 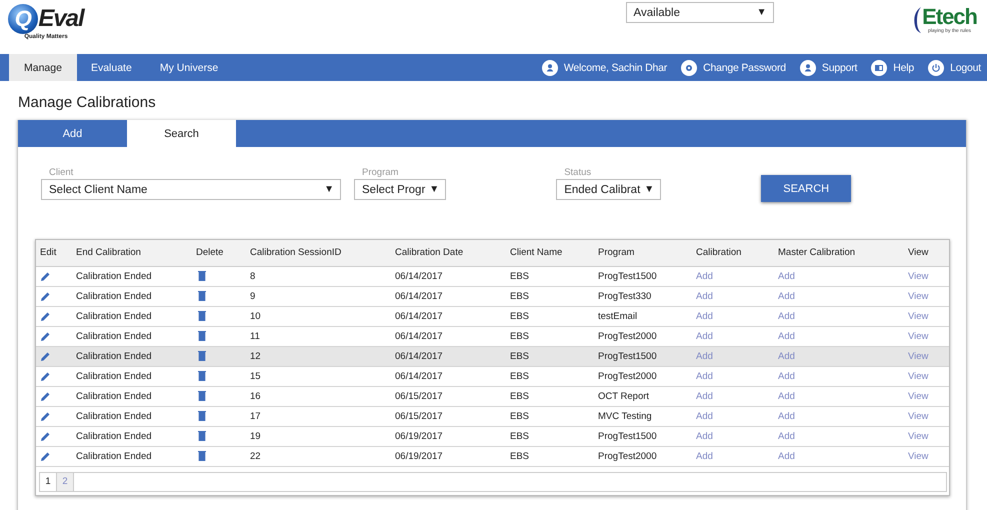 What do you see at coordinates (381, 172) in the screenshot?
I see `field-label: Program` at bounding box center [381, 172].